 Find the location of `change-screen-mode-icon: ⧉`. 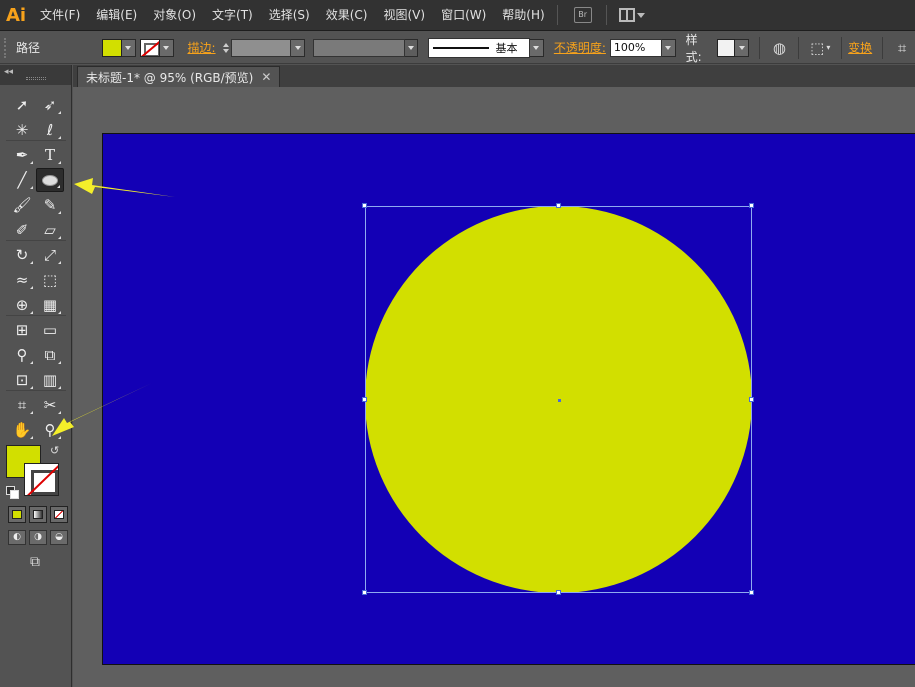

change-screen-mode-icon: ⧉ is located at coordinates (35, 563).